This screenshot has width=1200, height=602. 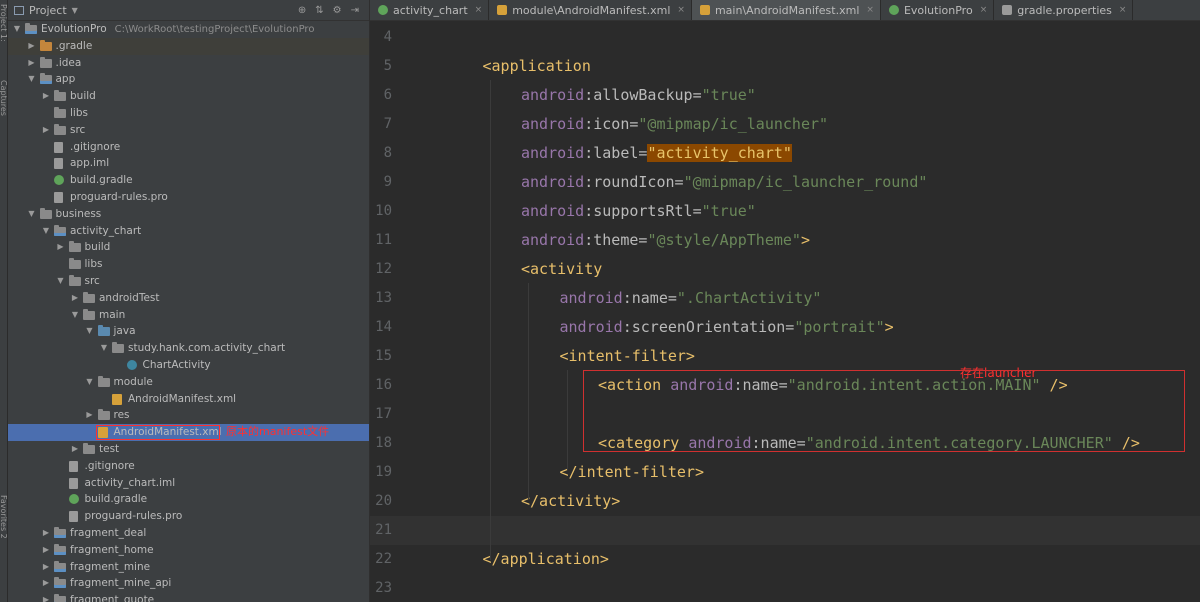 I want to click on favorites-tool-label: Favorites 2, so click(x=4, y=517).